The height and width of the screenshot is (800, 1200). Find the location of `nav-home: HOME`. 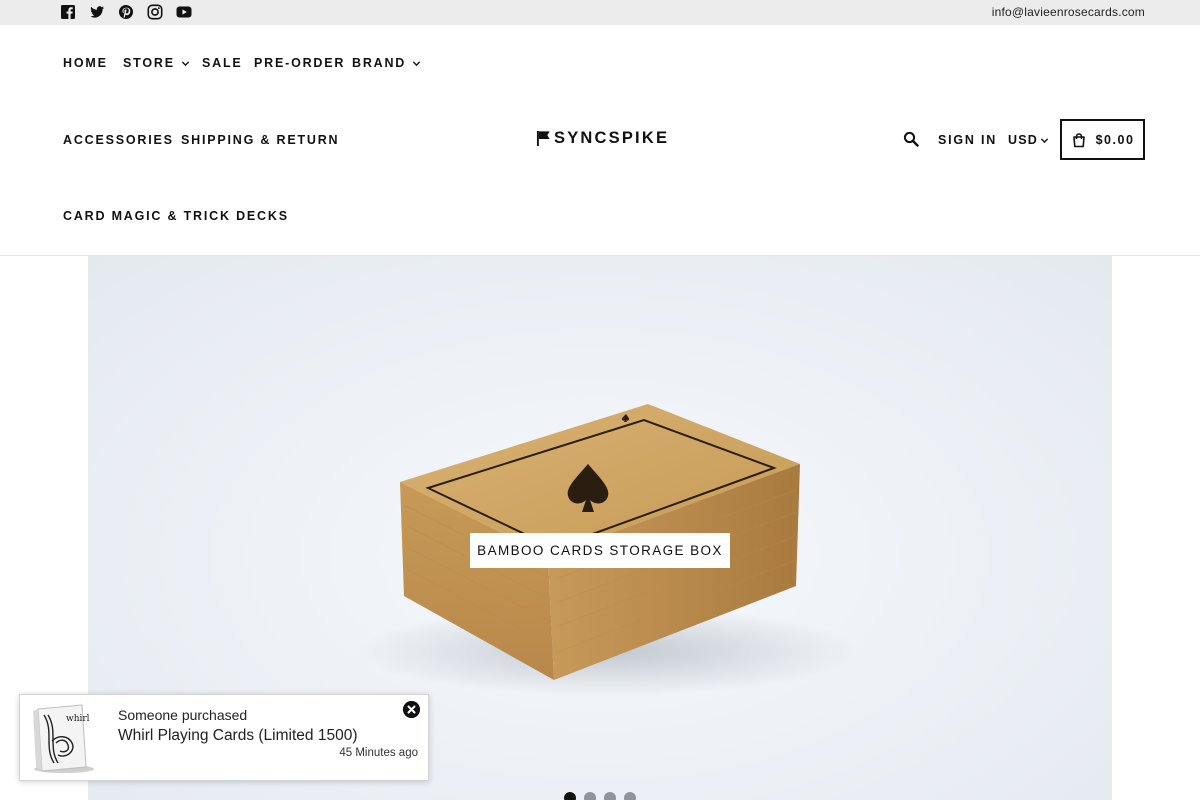

nav-home: HOME is located at coordinates (85, 63).